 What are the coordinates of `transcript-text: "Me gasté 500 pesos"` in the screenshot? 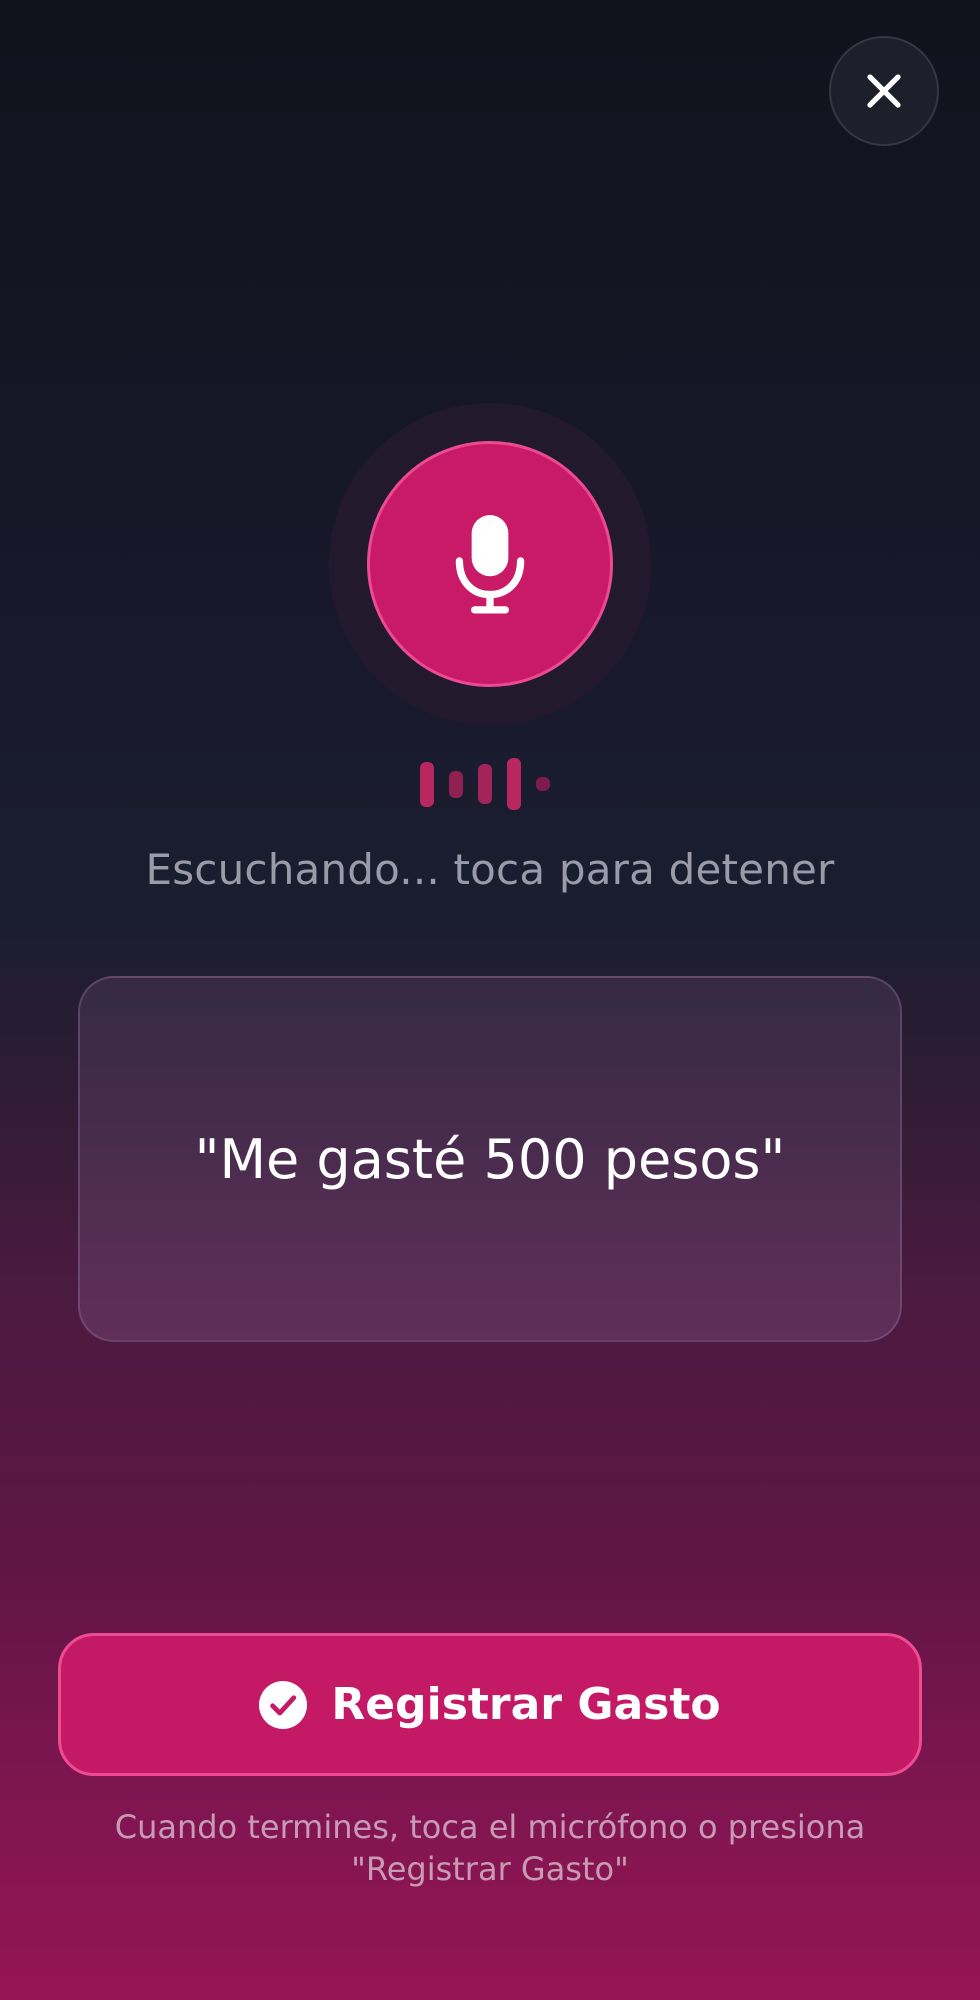 It's located at (490, 1159).